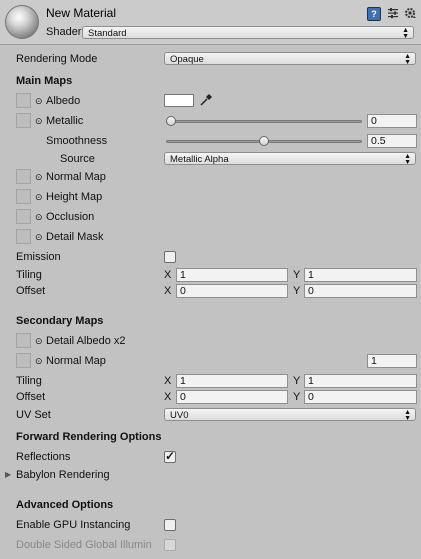  What do you see at coordinates (23, 196) in the screenshot?
I see `height-map-texture-slot` at bounding box center [23, 196].